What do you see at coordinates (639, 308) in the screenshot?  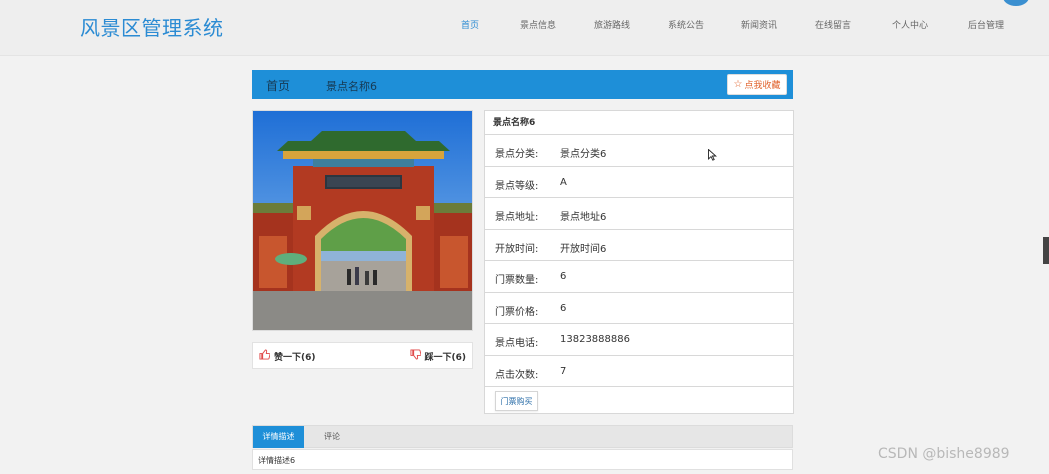 I see `info-row-ticket-price: 门票价格: 6` at bounding box center [639, 308].